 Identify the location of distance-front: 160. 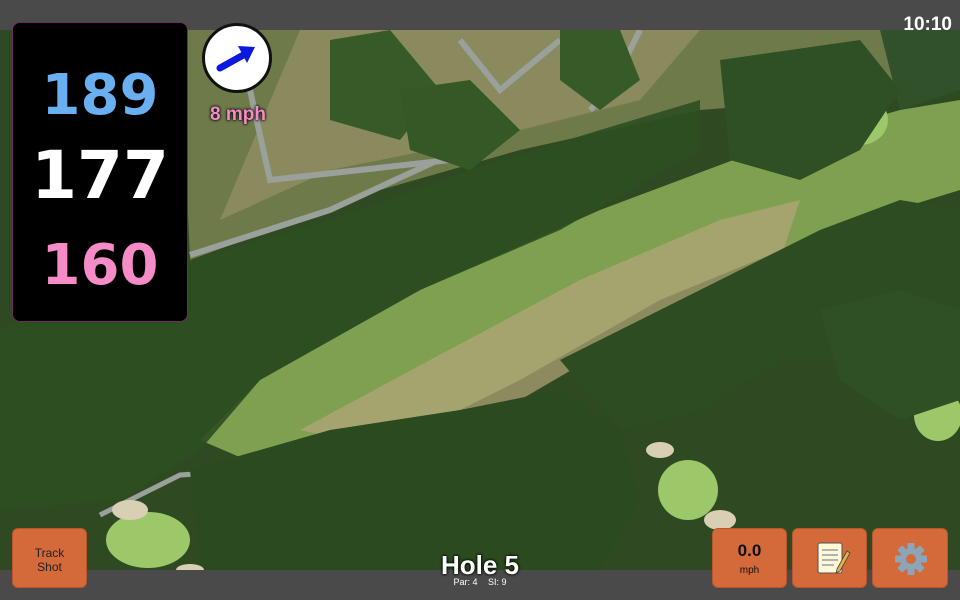
(100, 265).